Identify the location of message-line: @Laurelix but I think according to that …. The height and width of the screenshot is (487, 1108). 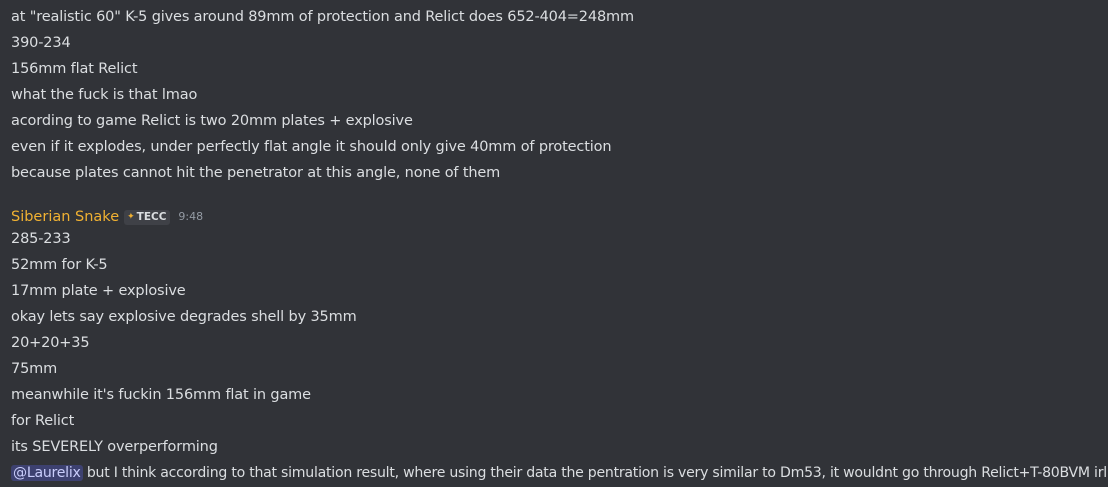
(559, 473).